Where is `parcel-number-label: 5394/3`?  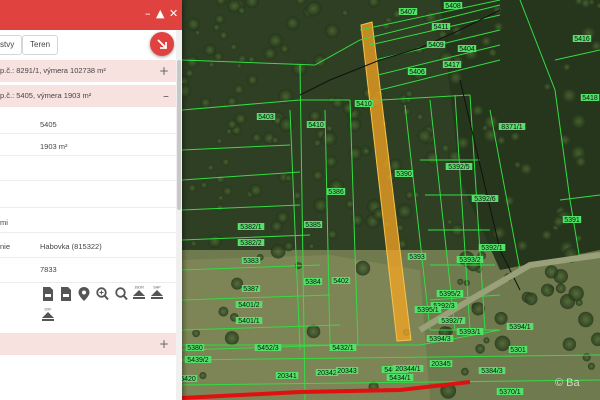 parcel-number-label: 5394/3 is located at coordinates (440, 339).